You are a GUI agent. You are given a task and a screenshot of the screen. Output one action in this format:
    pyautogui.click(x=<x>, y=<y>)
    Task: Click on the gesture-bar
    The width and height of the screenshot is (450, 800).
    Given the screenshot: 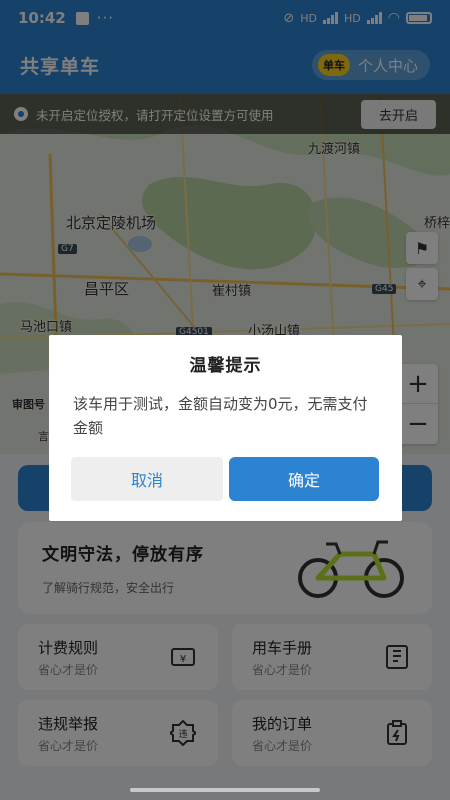 What is the action you would take?
    pyautogui.click(x=225, y=790)
    